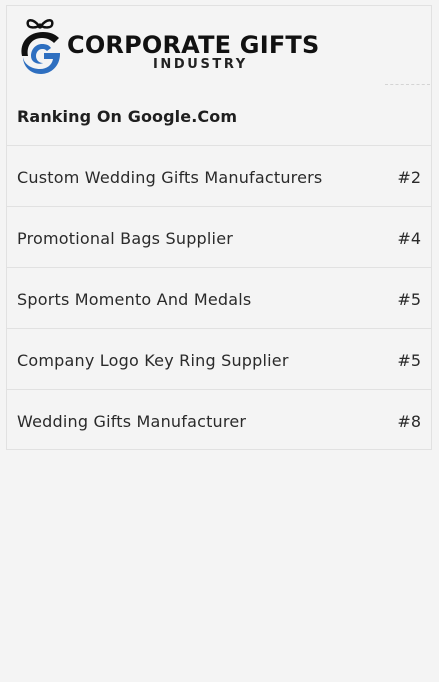 The width and height of the screenshot is (439, 682). Describe the element at coordinates (409, 421) in the screenshot. I see `rank-value: #8` at that location.